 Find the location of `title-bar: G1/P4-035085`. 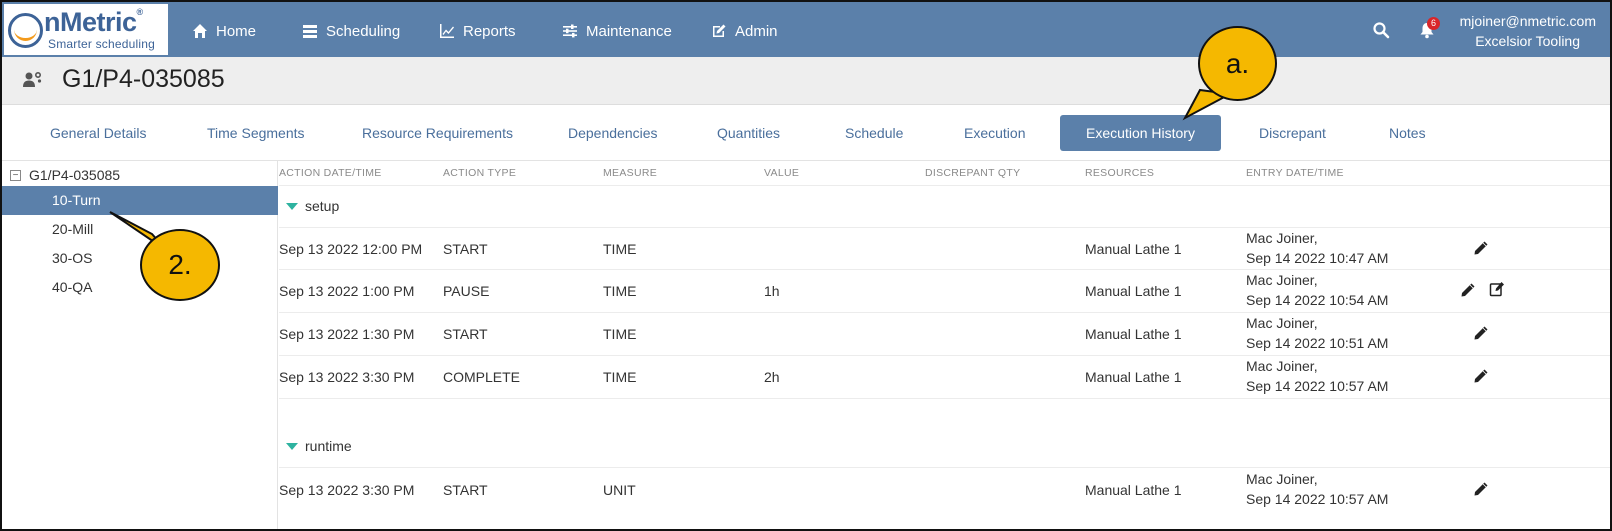

title-bar: G1/P4-035085 is located at coordinates (806, 81).